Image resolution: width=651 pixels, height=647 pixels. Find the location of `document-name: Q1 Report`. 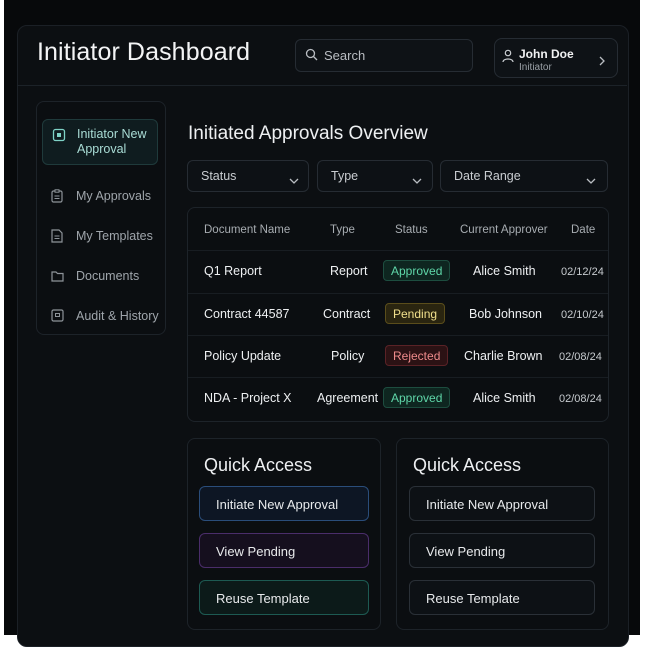

document-name: Q1 Report is located at coordinates (233, 271).